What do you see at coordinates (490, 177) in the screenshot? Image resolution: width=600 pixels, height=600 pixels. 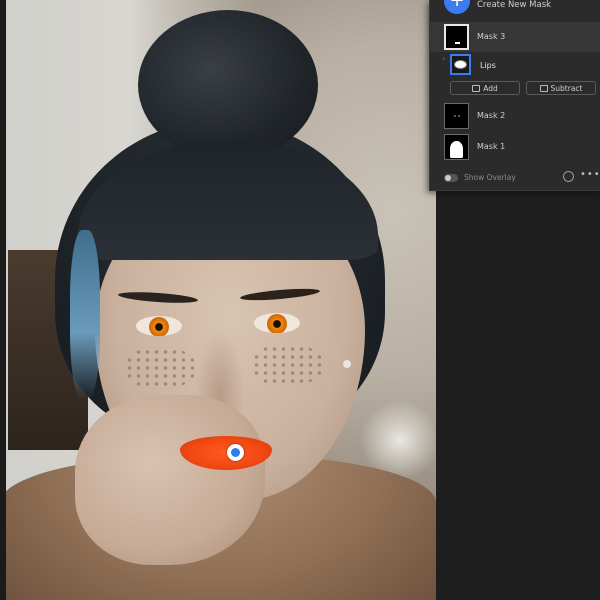 I see `show-overlay-label: Show Overlay` at bounding box center [490, 177].